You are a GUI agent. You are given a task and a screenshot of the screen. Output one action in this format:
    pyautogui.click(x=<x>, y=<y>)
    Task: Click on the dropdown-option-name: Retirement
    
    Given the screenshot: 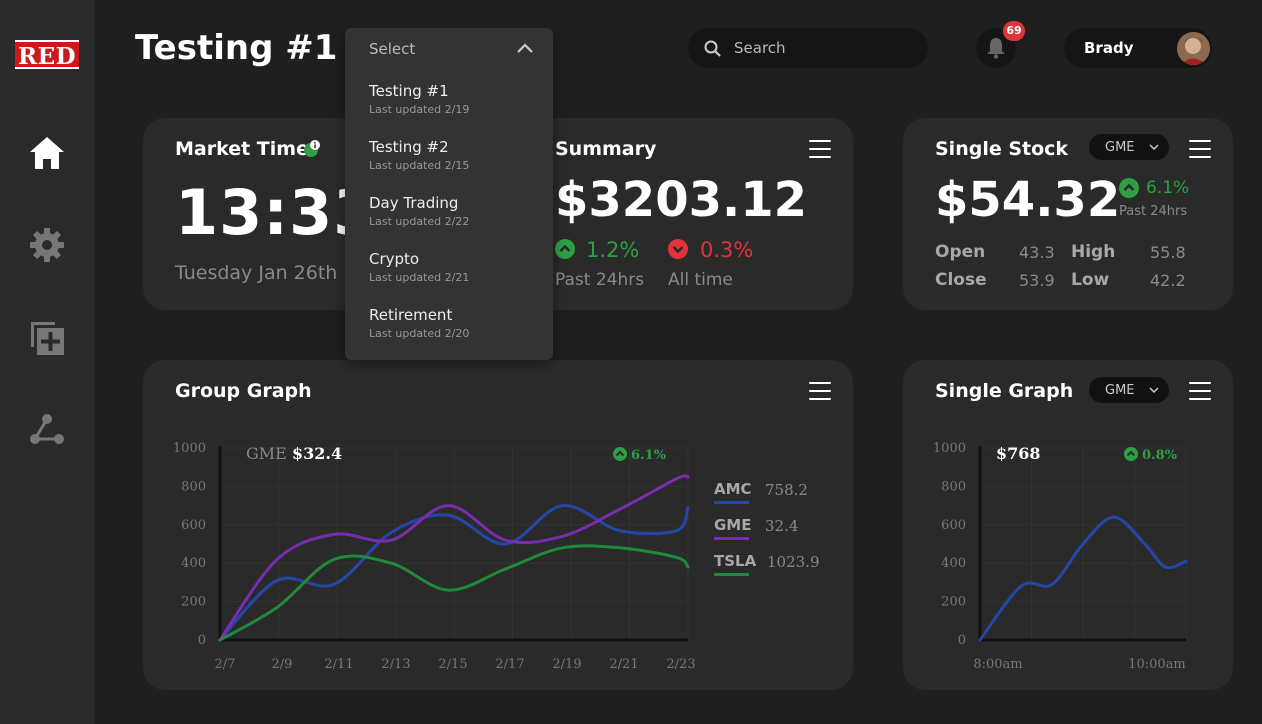 What is the action you would take?
    pyautogui.click(x=411, y=315)
    